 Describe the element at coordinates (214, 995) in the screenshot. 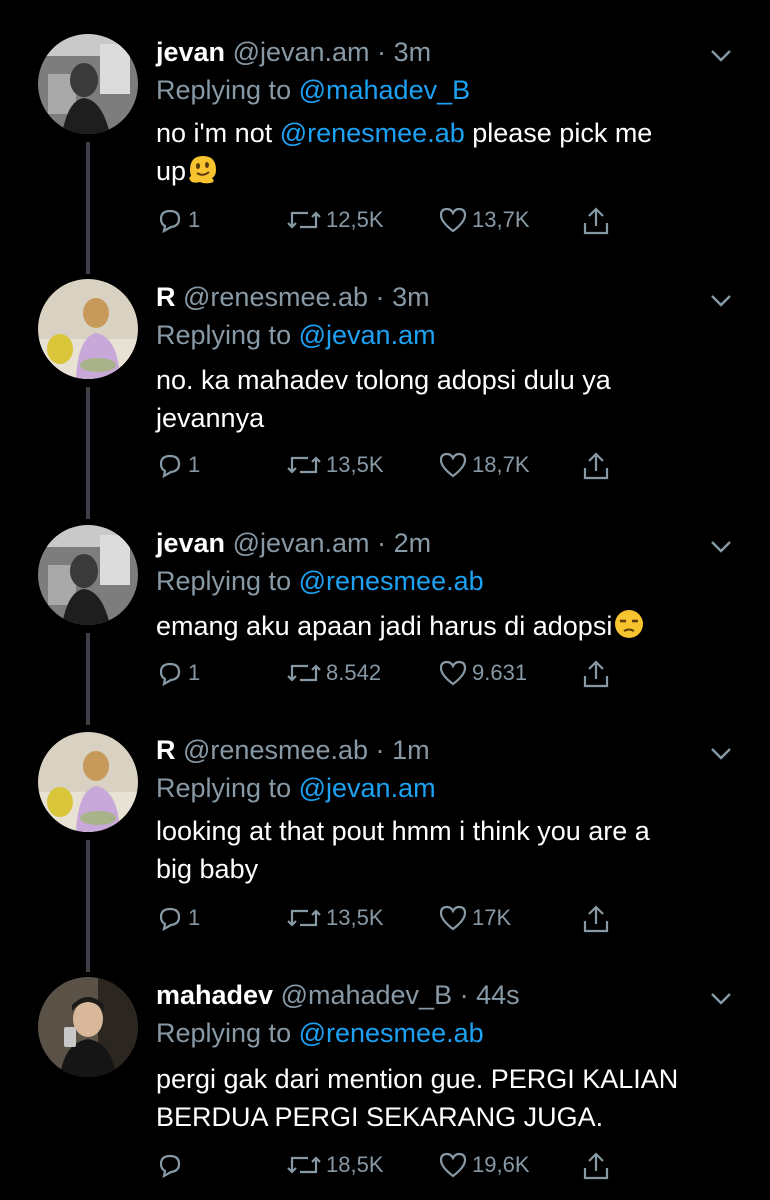

I see `display-name: mahadev` at that location.